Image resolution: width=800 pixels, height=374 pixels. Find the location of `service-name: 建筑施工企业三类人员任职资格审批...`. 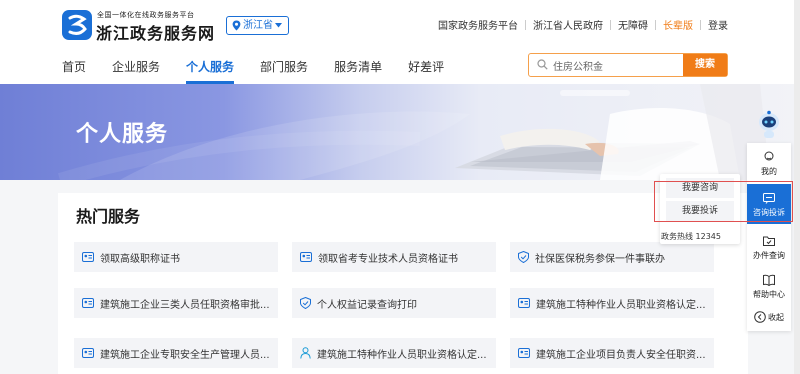

service-name: 建筑施工企业三类人员任职资格审批... is located at coordinates (185, 305).